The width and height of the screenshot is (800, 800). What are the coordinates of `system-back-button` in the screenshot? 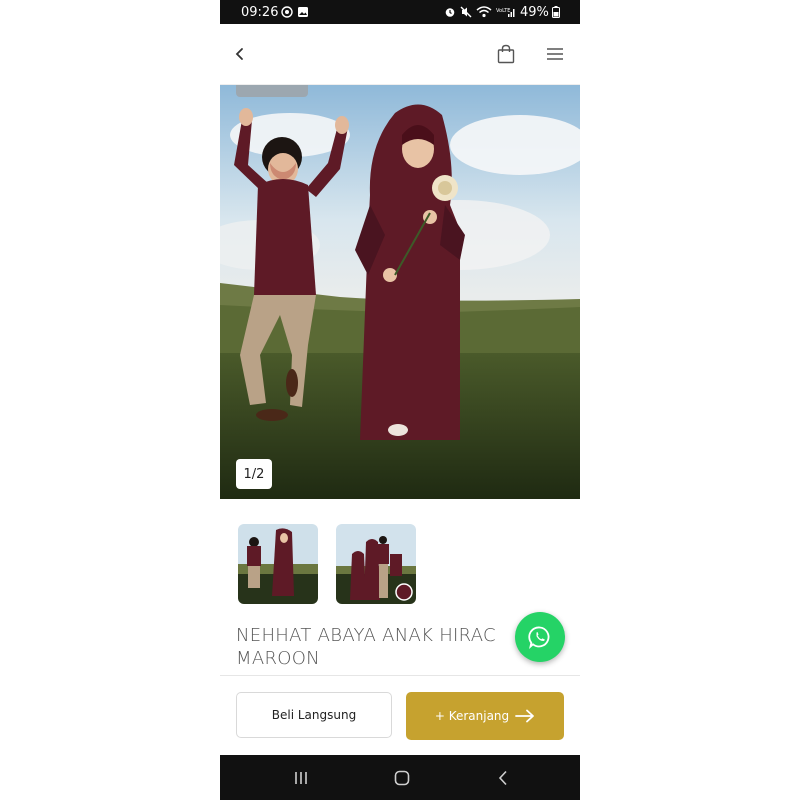 It's located at (503, 778).